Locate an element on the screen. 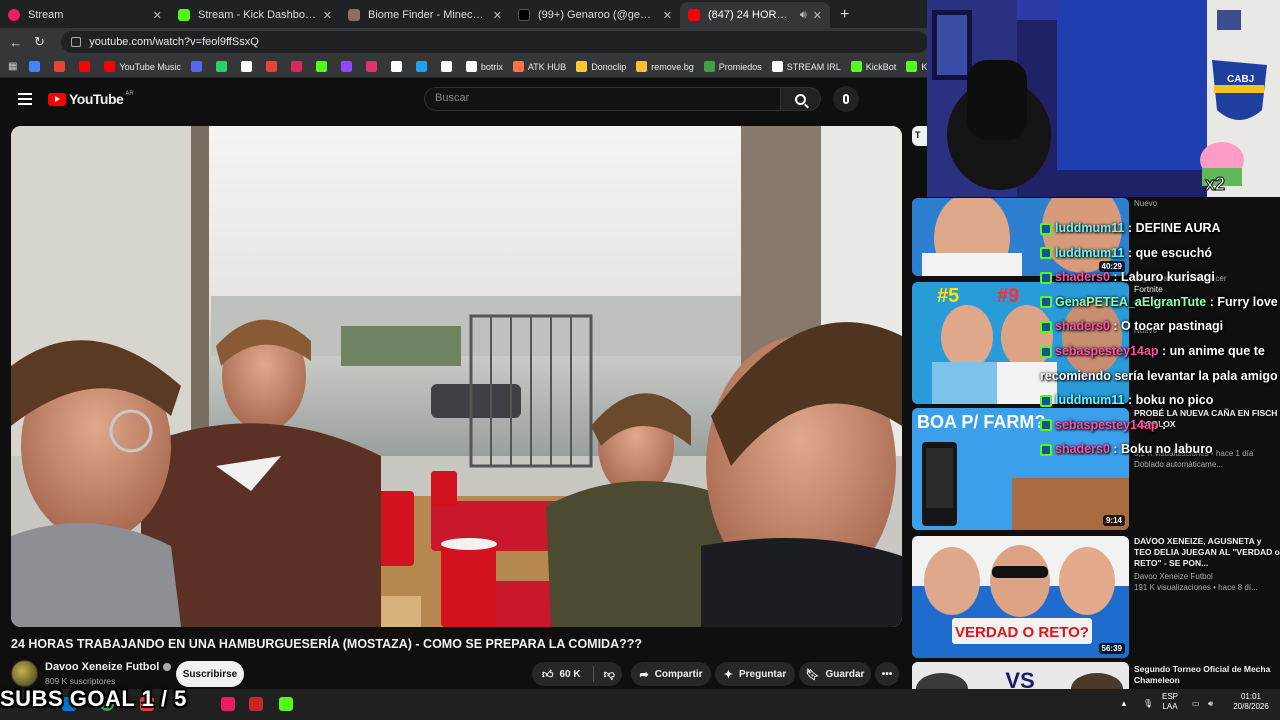 The image size is (1280, 720). bookmark-item: ATK HUB is located at coordinates (539, 66).